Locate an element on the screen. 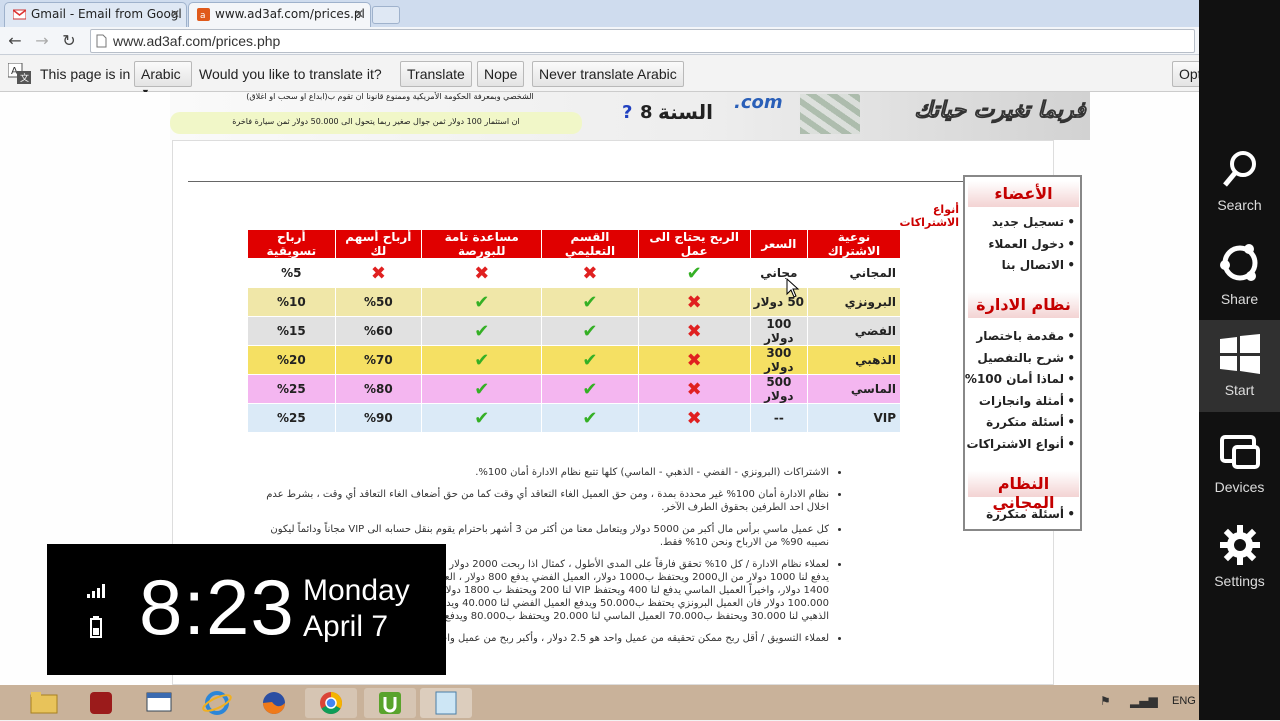 The height and width of the screenshot is (721, 1280). svg-text: A is located at coordinates (14, 71).